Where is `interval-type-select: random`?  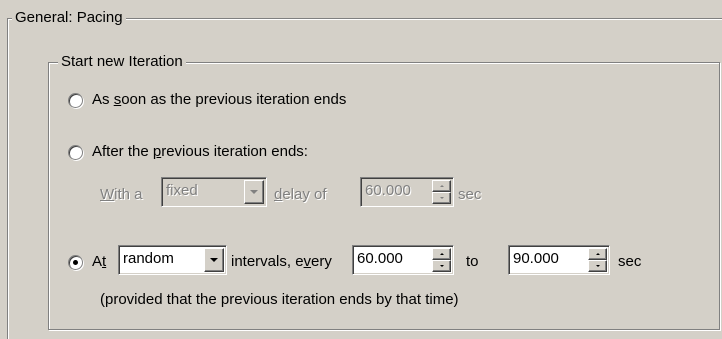 interval-type-select: random is located at coordinates (172, 260).